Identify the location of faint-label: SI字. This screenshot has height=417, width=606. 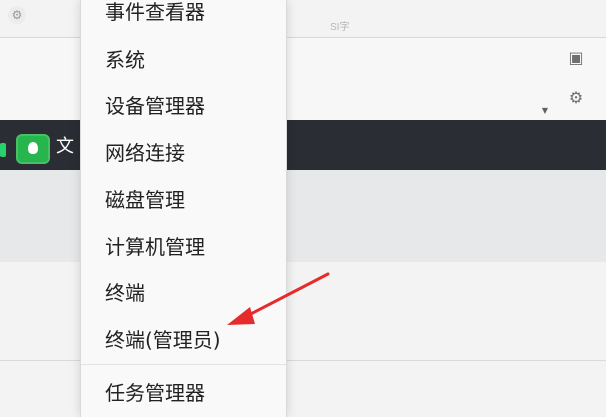
(340, 27).